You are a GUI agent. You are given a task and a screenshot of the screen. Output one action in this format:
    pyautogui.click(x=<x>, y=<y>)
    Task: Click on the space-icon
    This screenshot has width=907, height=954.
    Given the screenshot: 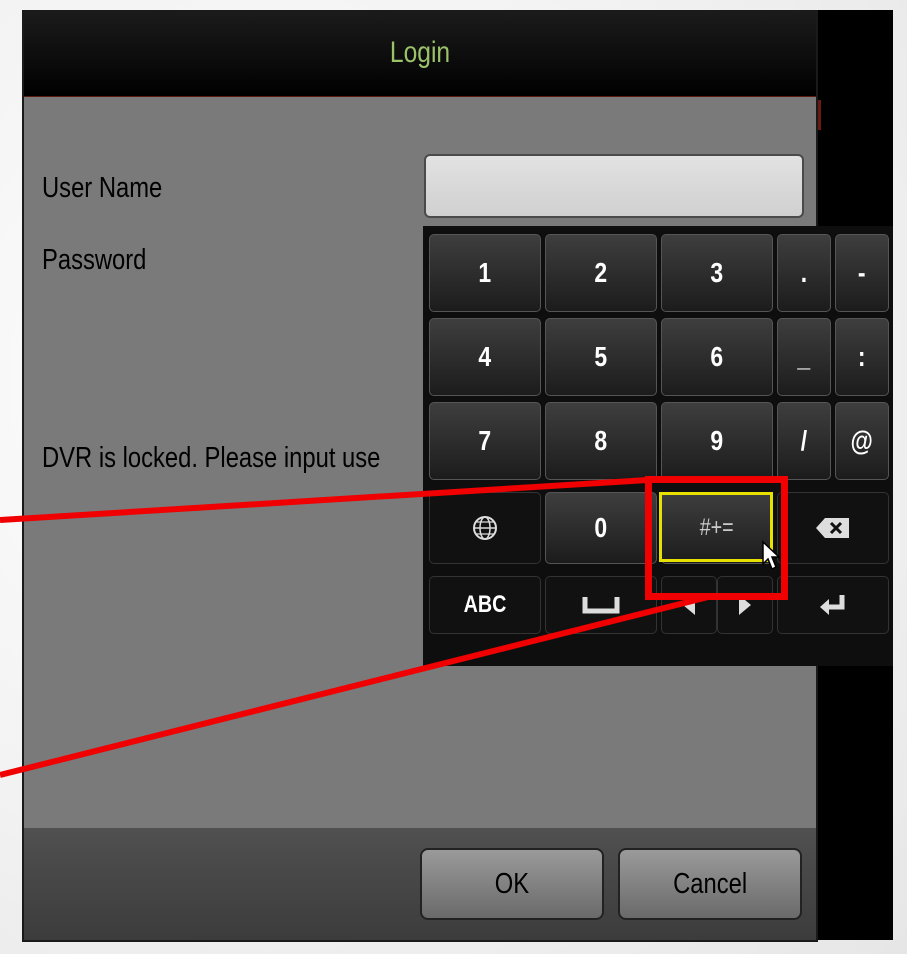 What is the action you would take?
    pyautogui.click(x=601, y=605)
    